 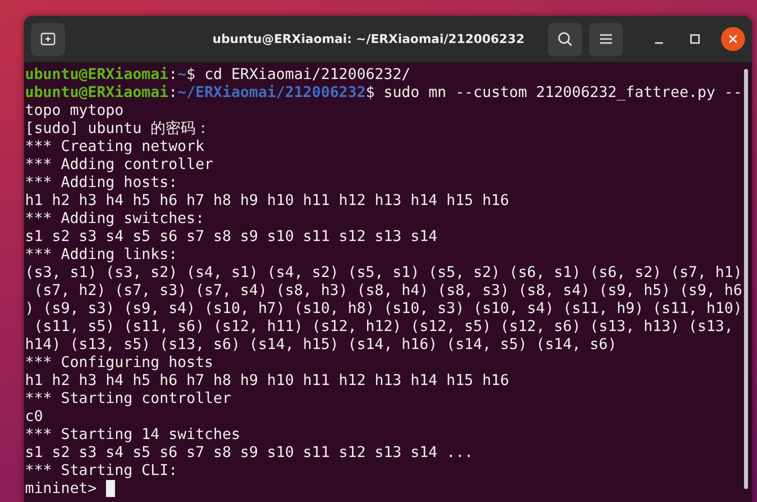 What do you see at coordinates (74, 110) in the screenshot?
I see `terminal-line: topo mytopo` at bounding box center [74, 110].